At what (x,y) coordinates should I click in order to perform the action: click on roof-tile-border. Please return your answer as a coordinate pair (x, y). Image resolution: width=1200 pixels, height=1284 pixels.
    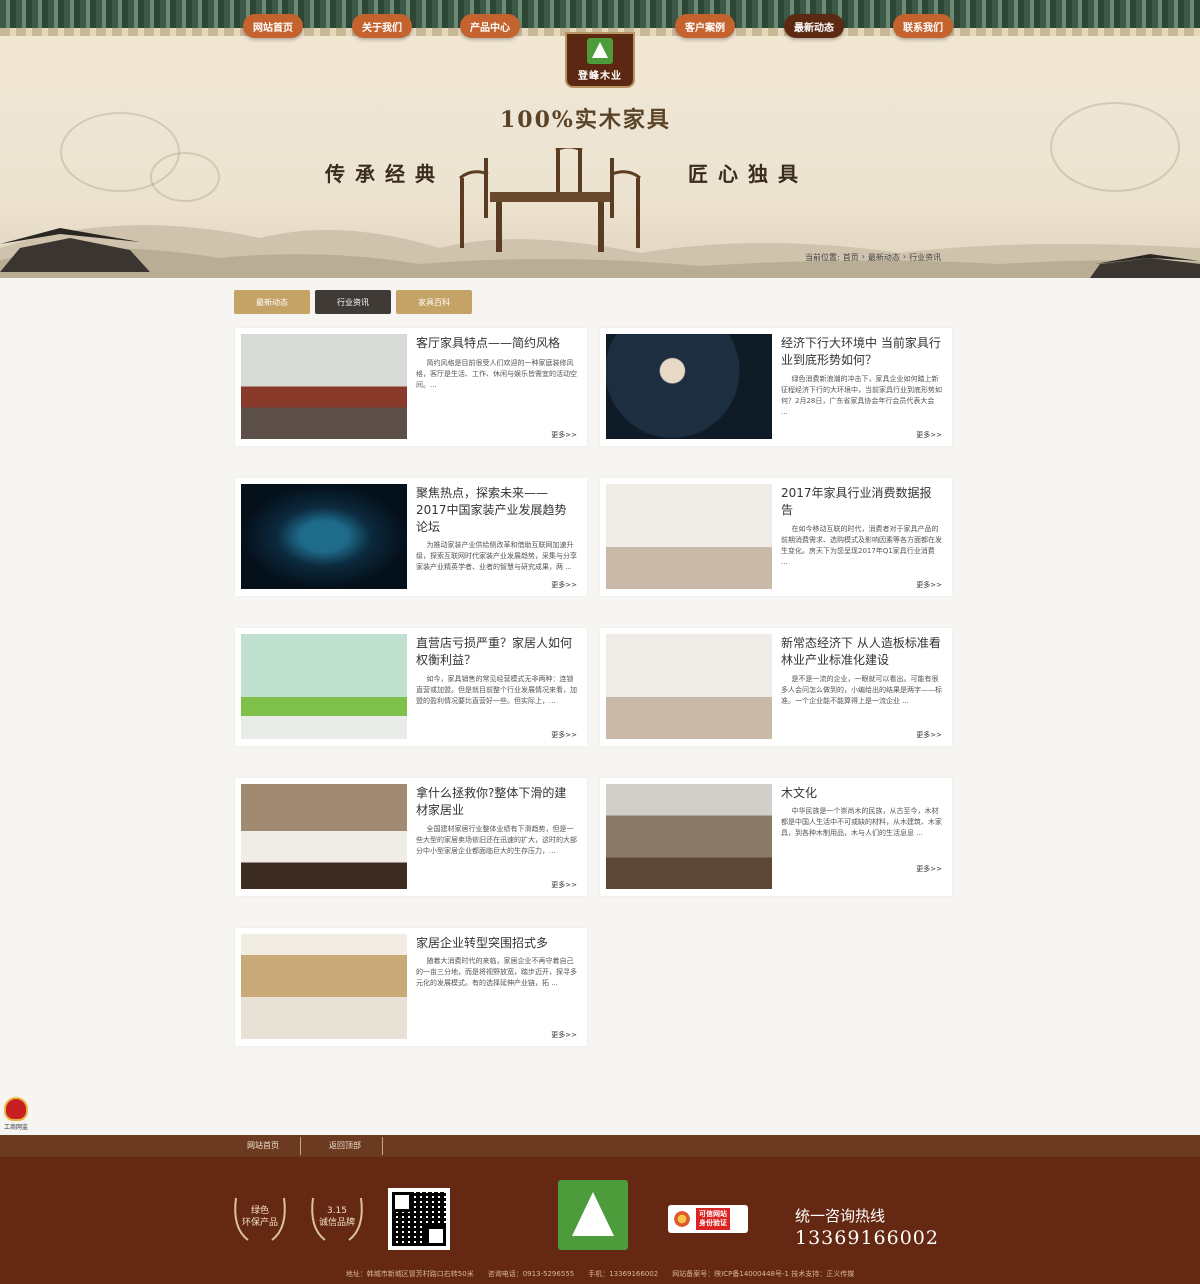
    Looking at the image, I should click on (600, 19).